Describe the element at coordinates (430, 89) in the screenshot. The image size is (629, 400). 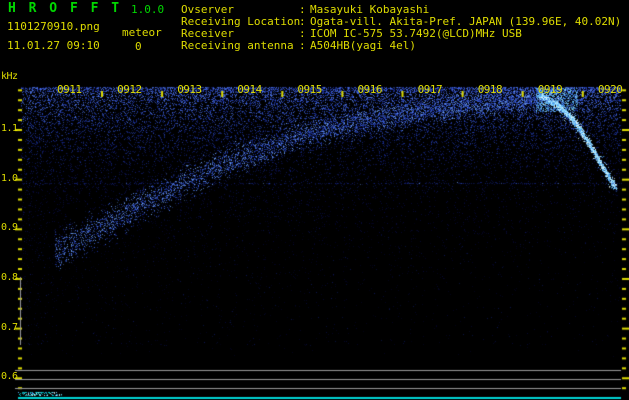
I see `time-tick-label: 0917` at that location.